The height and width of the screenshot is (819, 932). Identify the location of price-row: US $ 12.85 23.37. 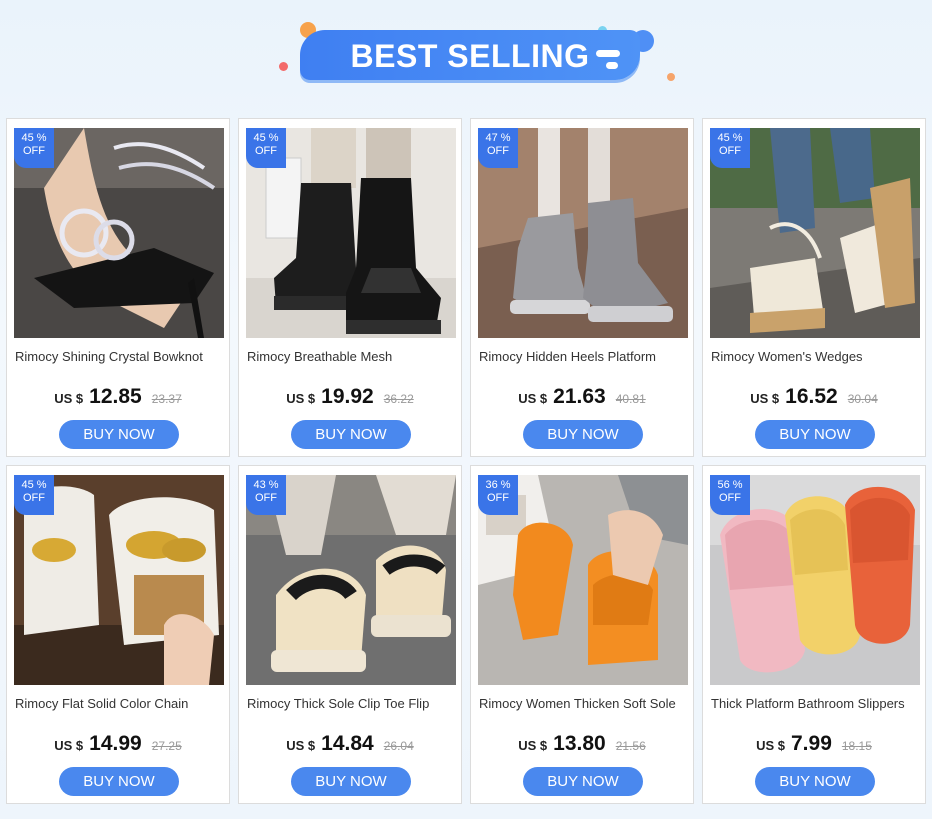
(118, 397).